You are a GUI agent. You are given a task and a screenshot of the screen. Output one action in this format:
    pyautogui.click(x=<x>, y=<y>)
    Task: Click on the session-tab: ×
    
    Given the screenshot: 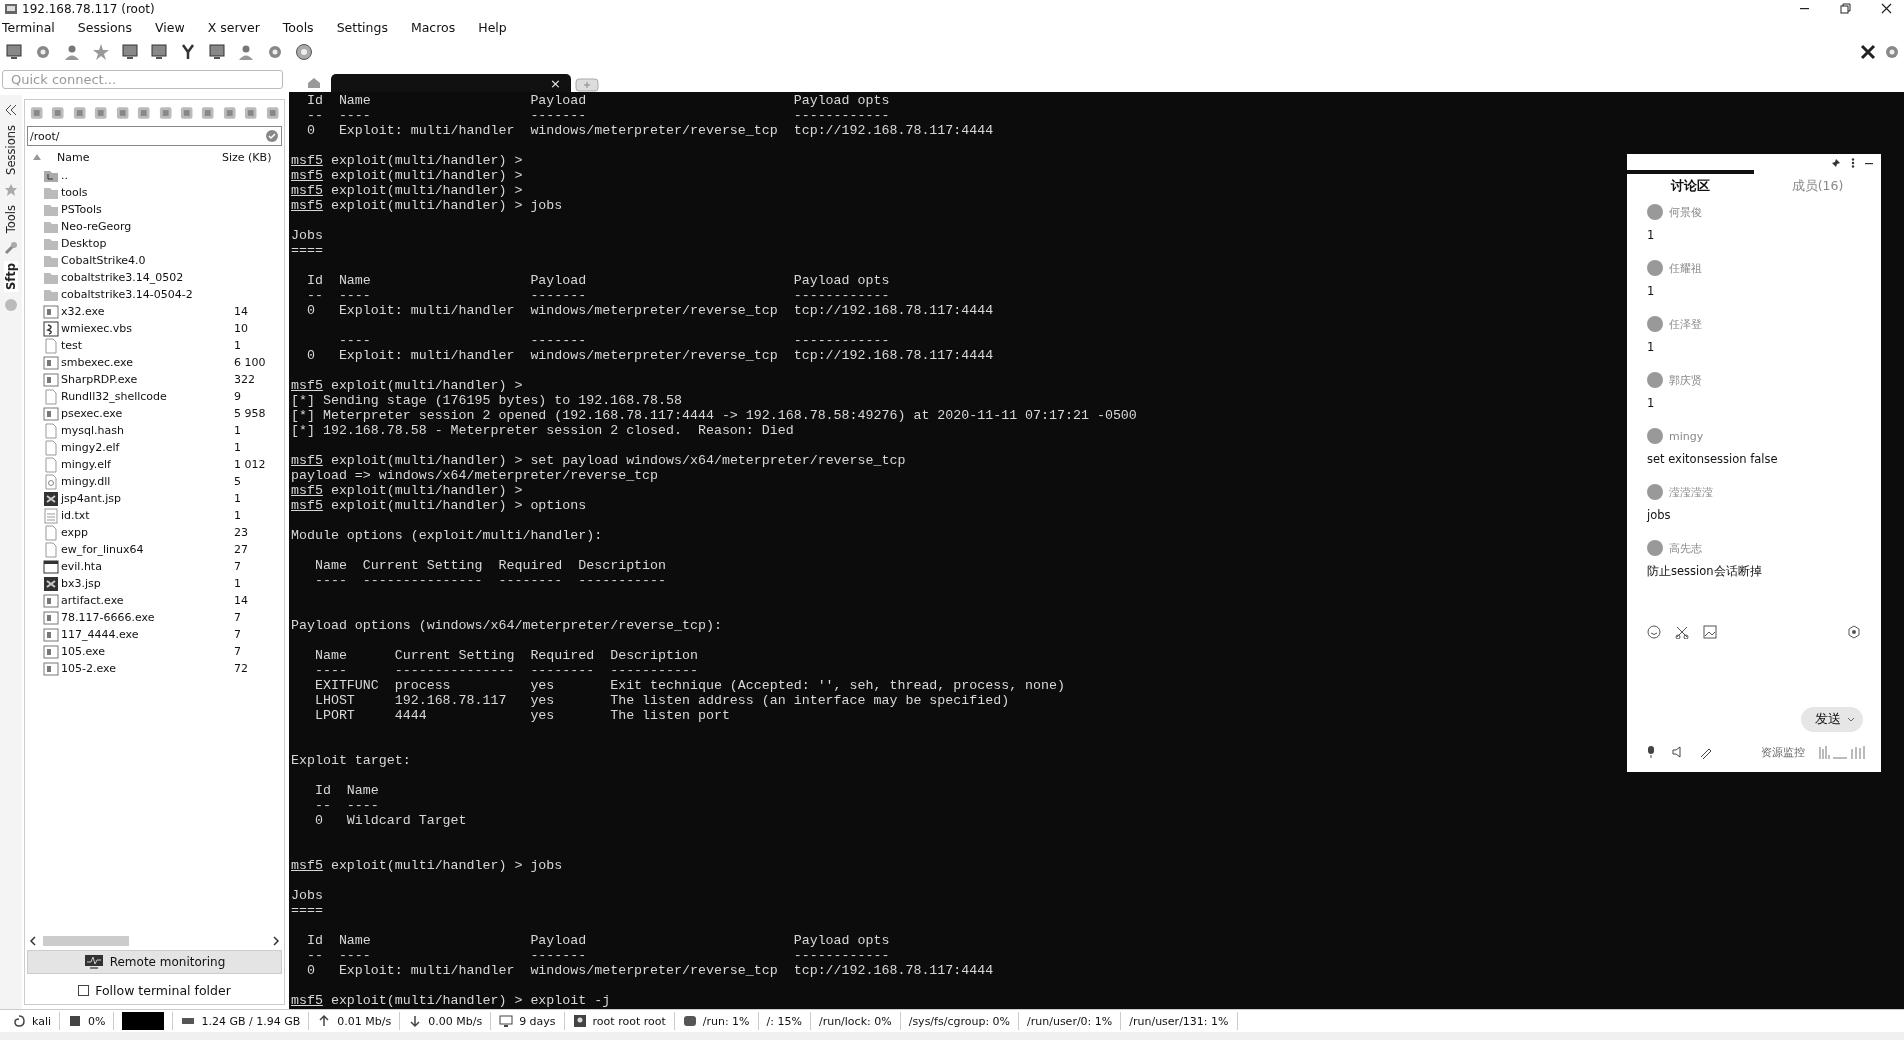 What is the action you would take?
    pyautogui.click(x=451, y=83)
    